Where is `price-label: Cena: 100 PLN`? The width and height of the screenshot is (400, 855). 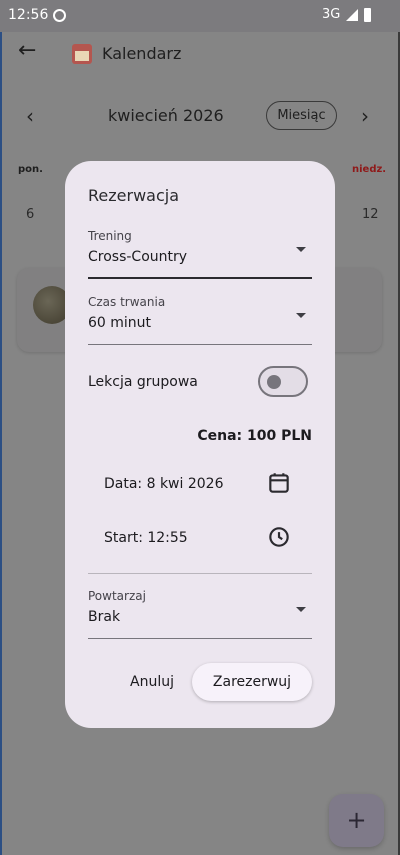 price-label: Cena: 100 PLN is located at coordinates (254, 436).